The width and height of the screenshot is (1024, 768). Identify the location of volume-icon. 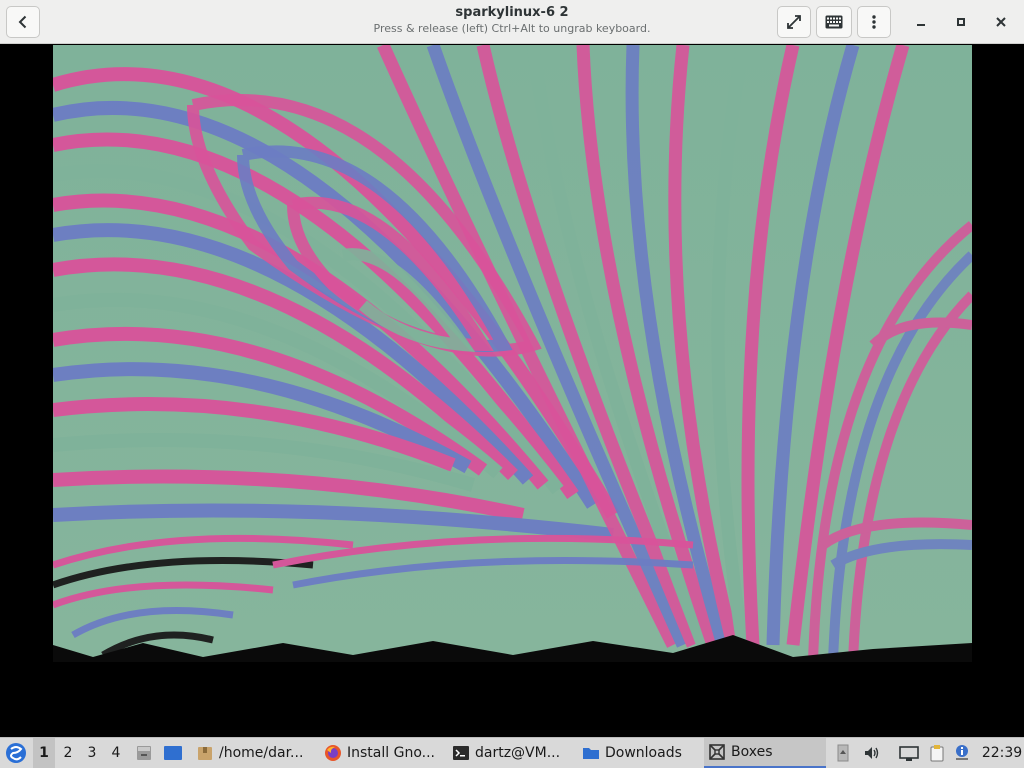
(872, 753).